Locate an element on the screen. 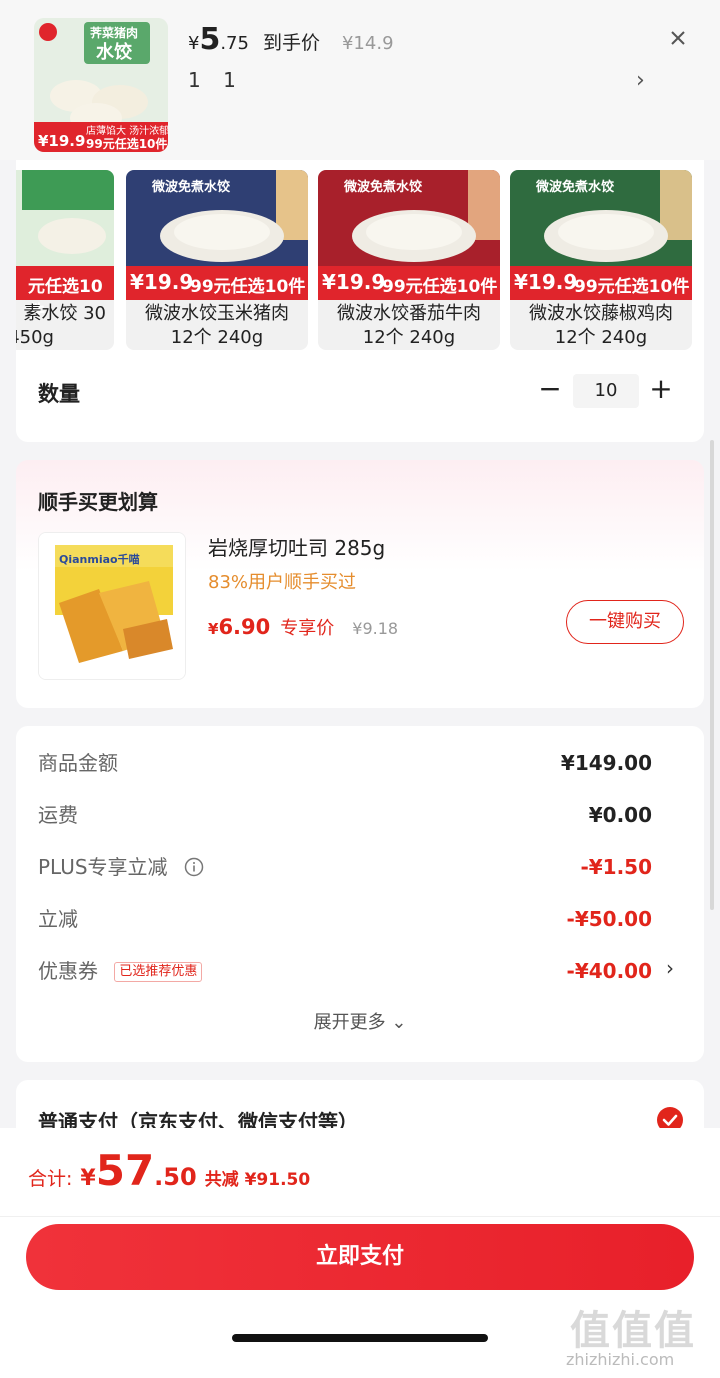 The image size is (720, 1378). summary-value: -¥40.00 is located at coordinates (609, 971).